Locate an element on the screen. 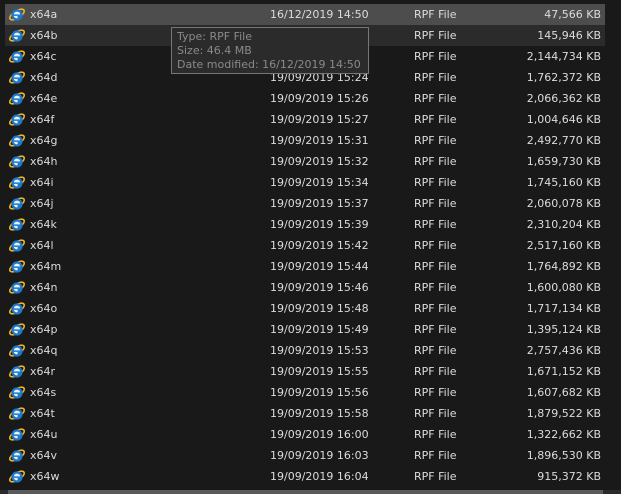 The image size is (621, 494). file-date-modified: 19/09/2019 15:26 is located at coordinates (319, 98).